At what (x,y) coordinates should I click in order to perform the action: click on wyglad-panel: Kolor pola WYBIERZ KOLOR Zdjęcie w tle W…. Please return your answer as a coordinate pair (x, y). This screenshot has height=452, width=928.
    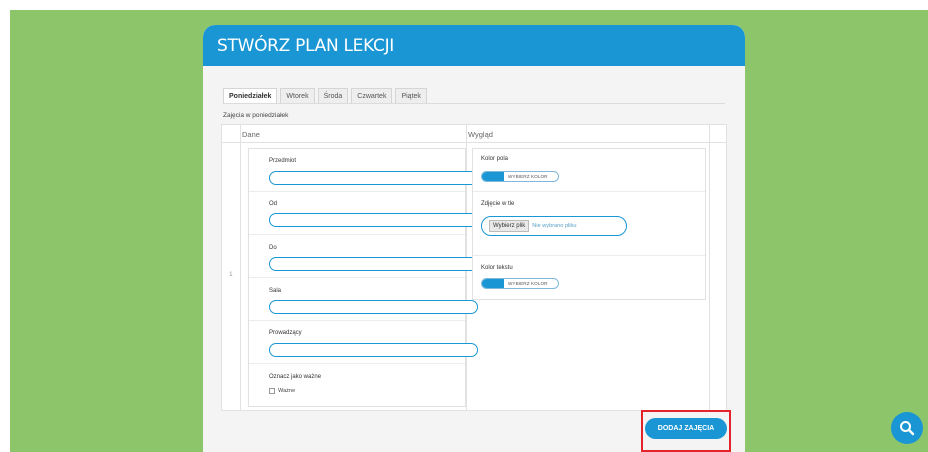
    Looking at the image, I should click on (589, 224).